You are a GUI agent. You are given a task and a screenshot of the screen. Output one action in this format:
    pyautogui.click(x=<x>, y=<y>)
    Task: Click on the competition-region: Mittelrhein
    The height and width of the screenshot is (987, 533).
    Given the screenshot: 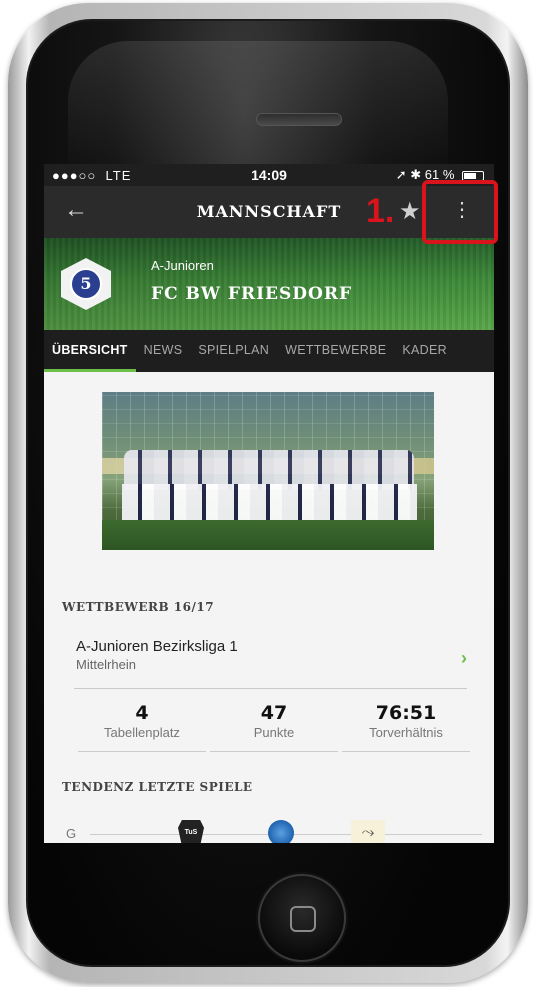 What is the action you would take?
    pyautogui.click(x=106, y=664)
    